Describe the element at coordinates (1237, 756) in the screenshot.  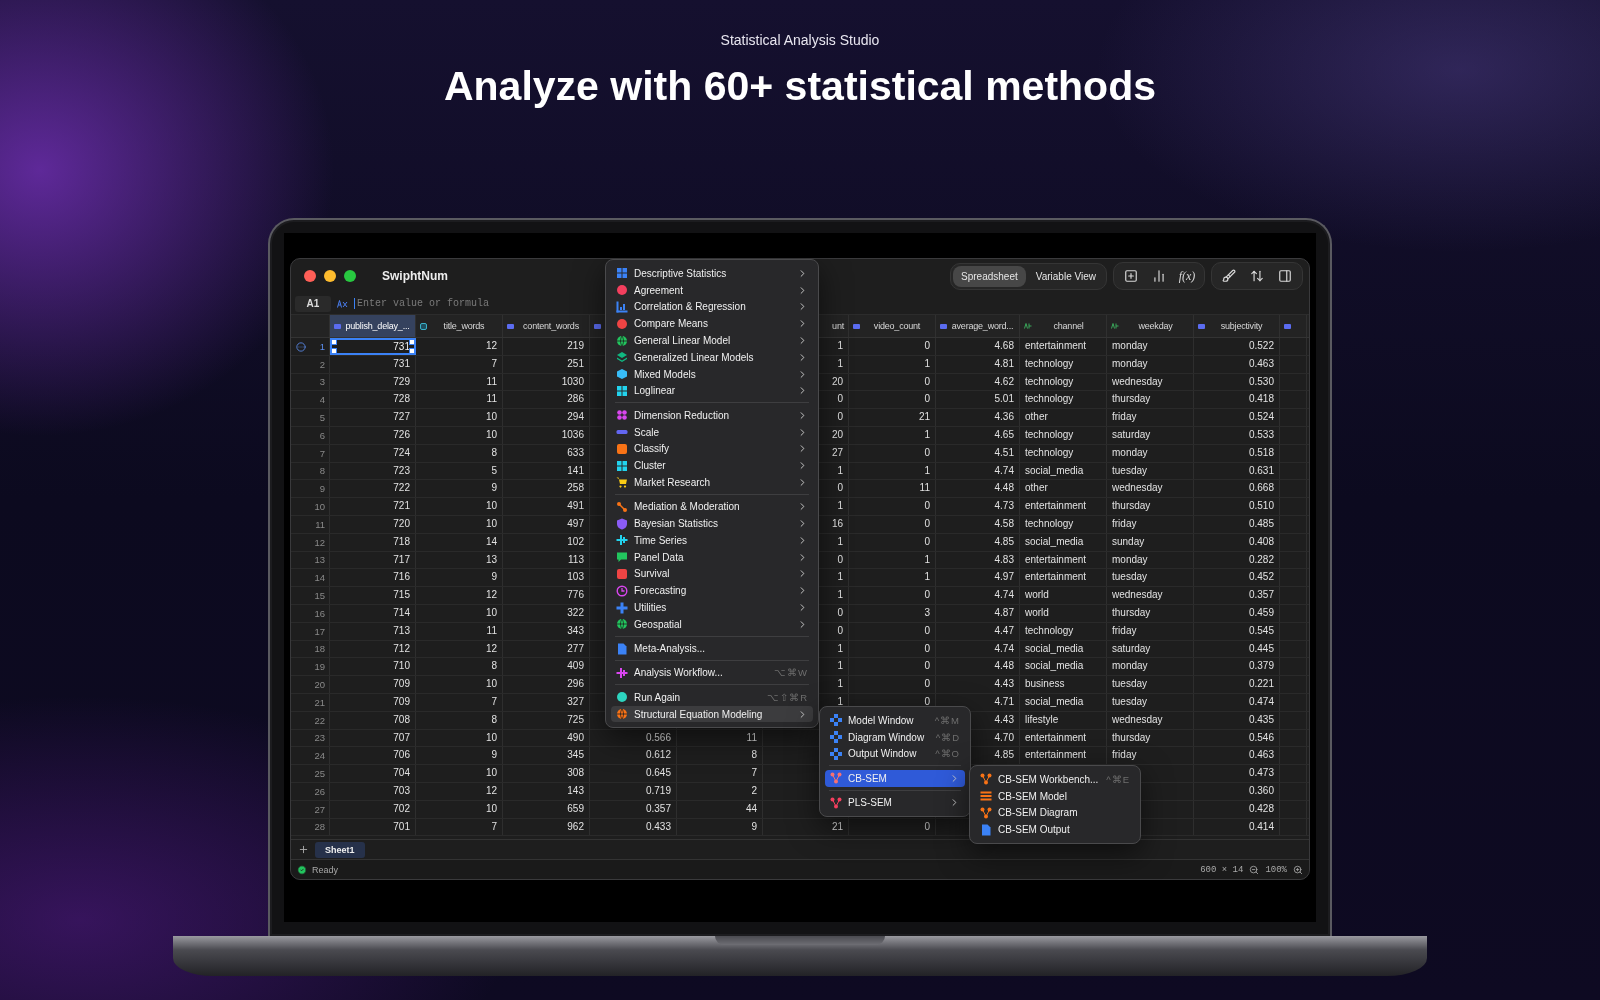
I see `table-cell: 0.463` at that location.